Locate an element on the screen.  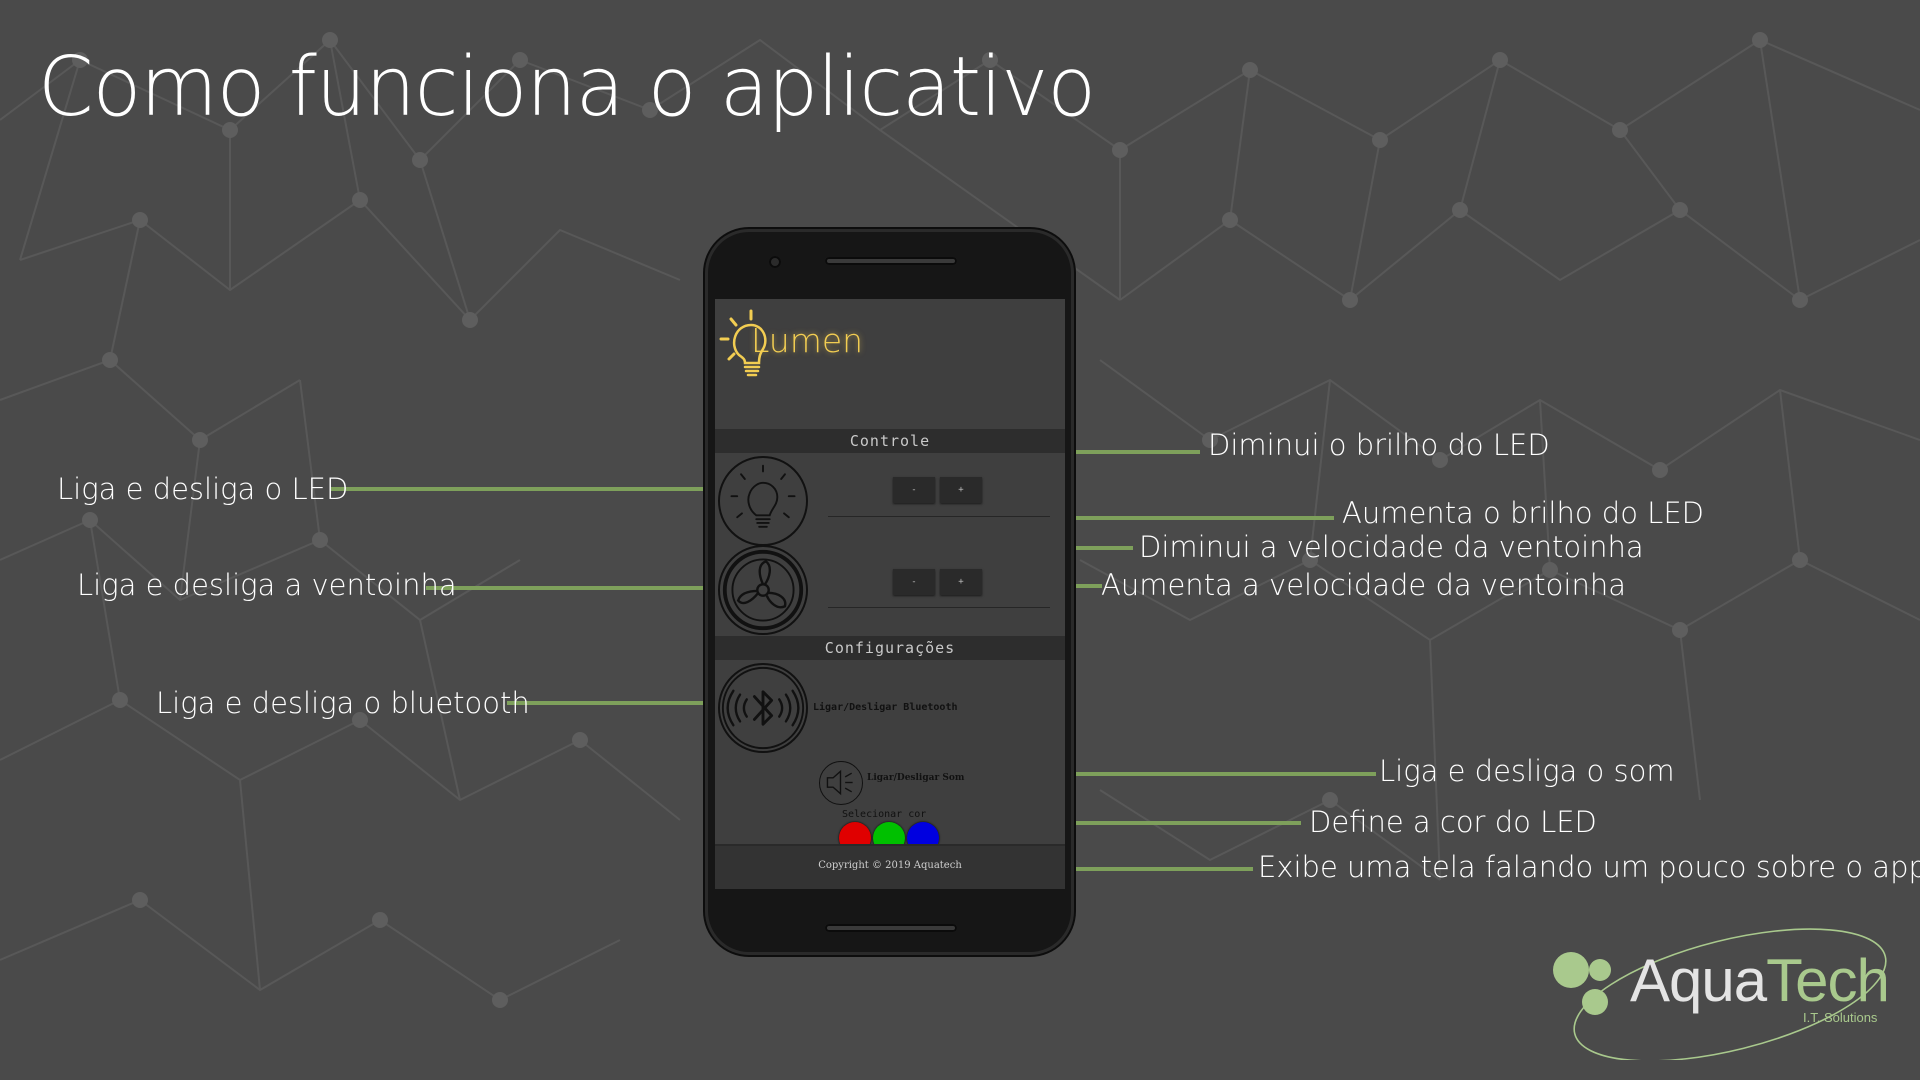
brand-name: AquaTech is located at coordinates (1760, 980).